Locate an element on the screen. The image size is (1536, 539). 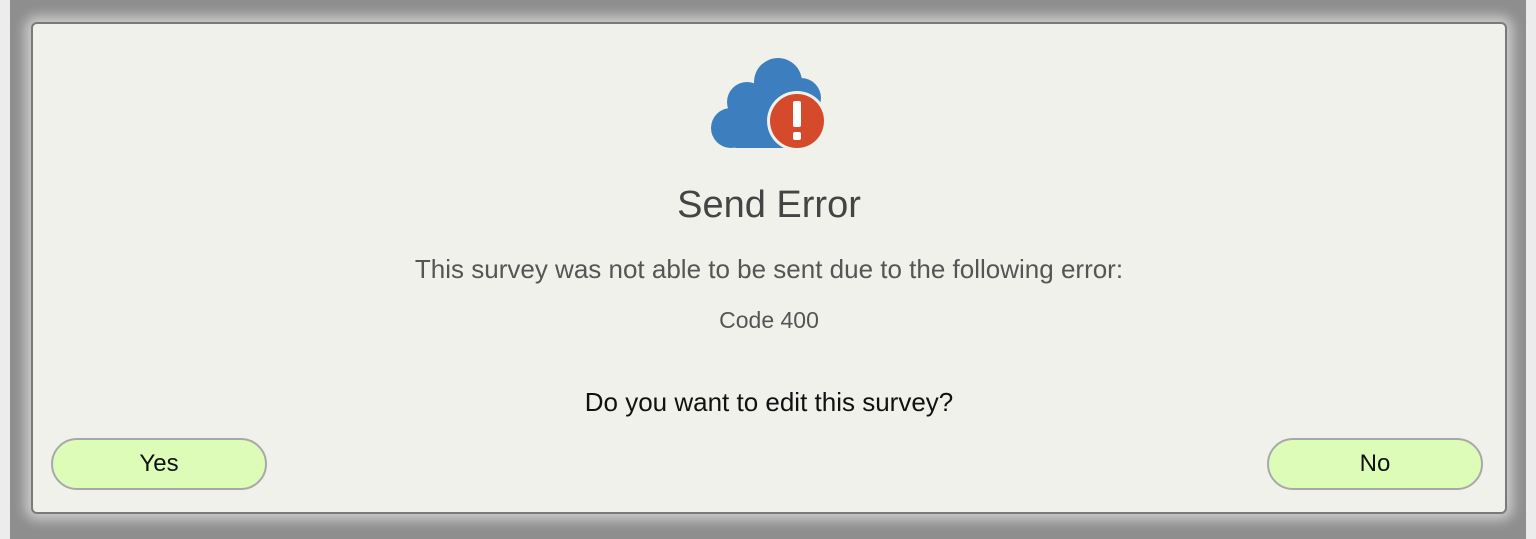
no-button: No is located at coordinates (1375, 464).